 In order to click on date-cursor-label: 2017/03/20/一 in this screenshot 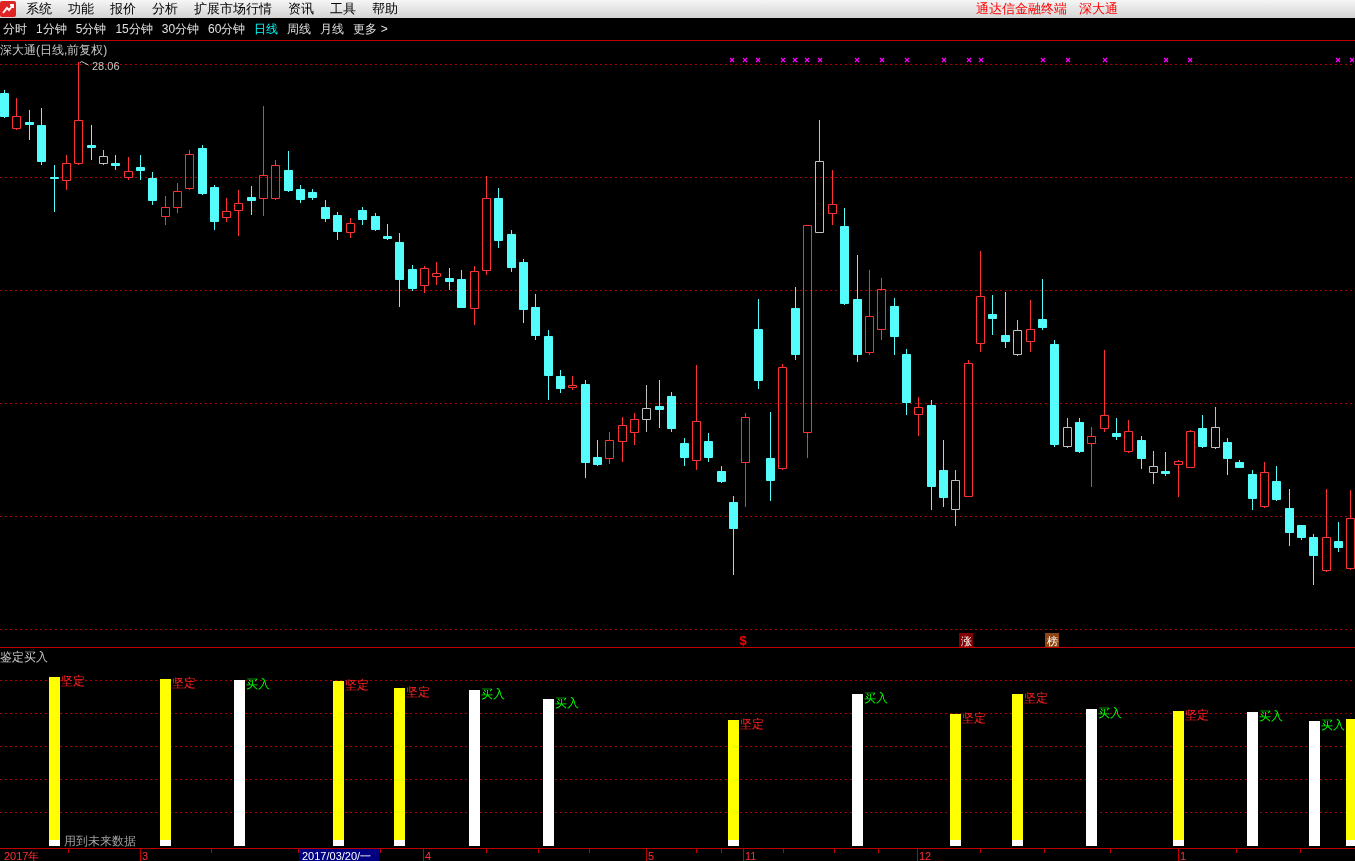, I will do `click(339, 855)`.